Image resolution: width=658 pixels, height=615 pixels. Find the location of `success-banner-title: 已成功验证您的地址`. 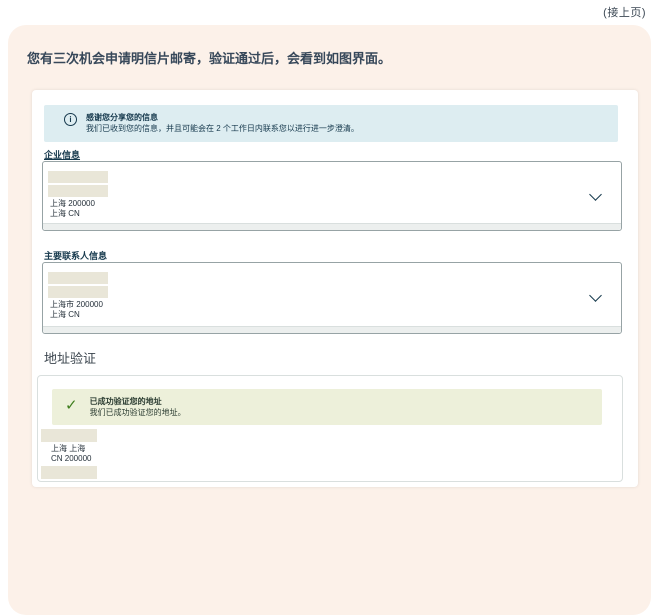

success-banner-title: 已成功验证您的地址 is located at coordinates (125, 401).